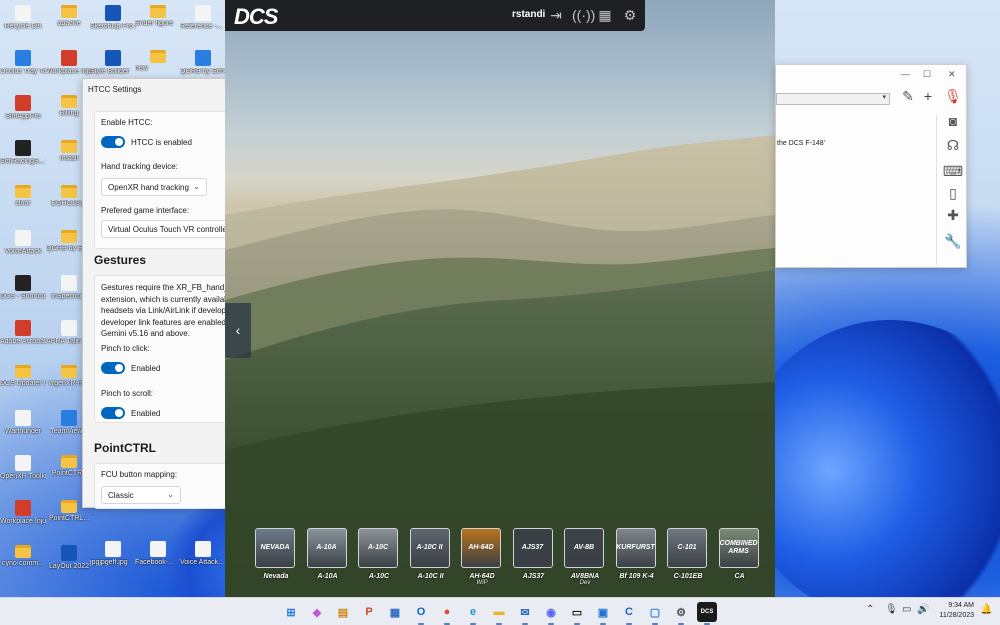  I want to click on desktop-icon-label: Warthunder, so click(23, 431).